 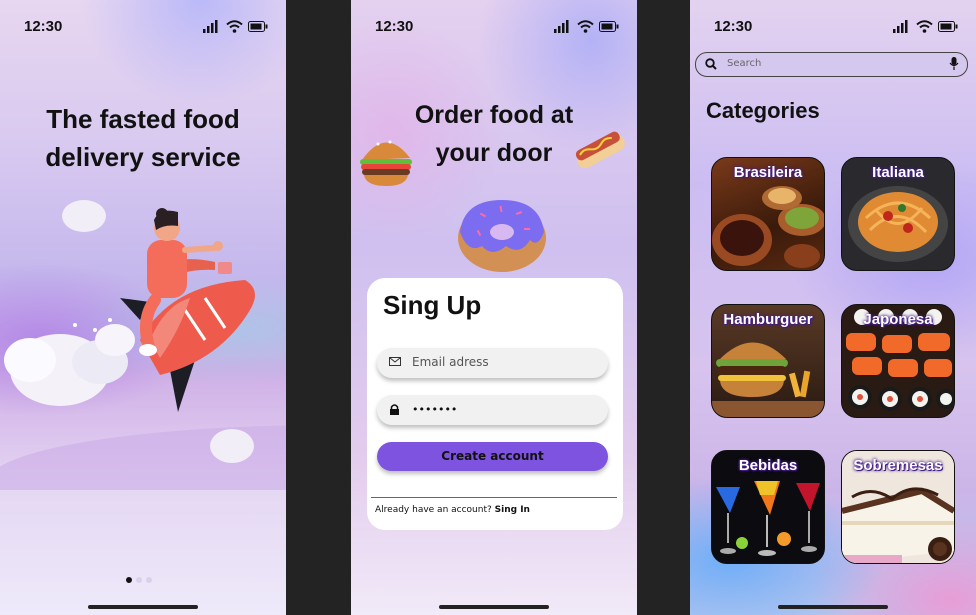 What do you see at coordinates (143, 345) in the screenshot?
I see `rocket-illustration` at bounding box center [143, 345].